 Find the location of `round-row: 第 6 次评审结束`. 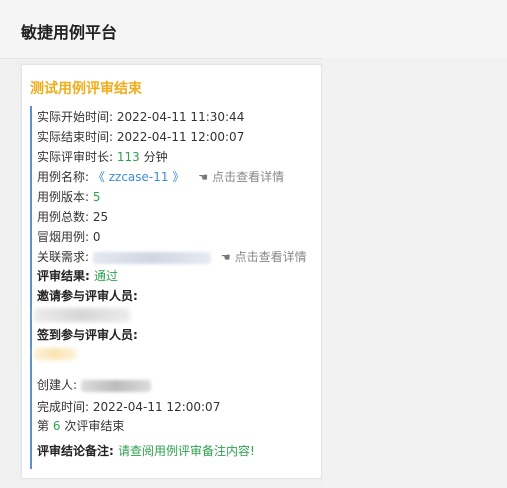

round-row: 第 6 次评审结束 is located at coordinates (80, 426).